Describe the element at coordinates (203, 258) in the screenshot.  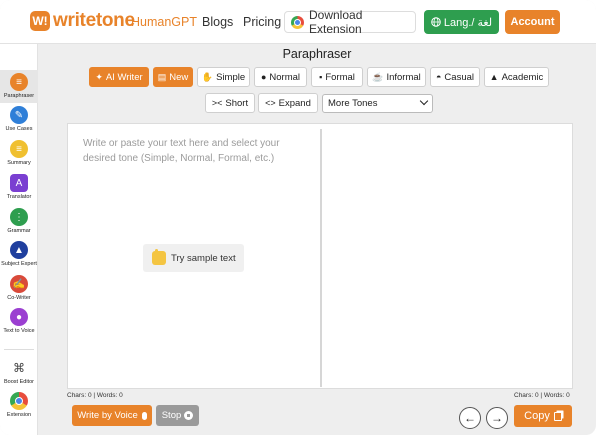
I see `try-sample-label: Try sample text` at that location.